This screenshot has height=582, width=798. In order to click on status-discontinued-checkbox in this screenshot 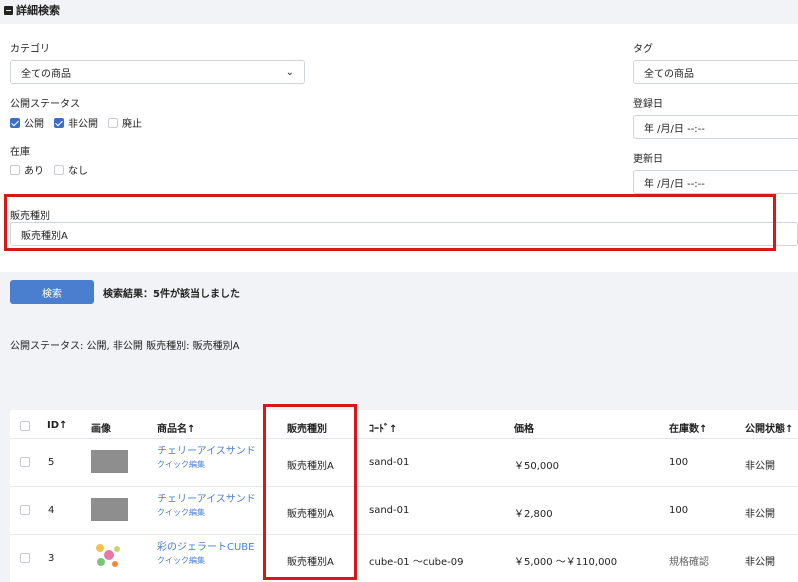, I will do `click(113, 122)`.